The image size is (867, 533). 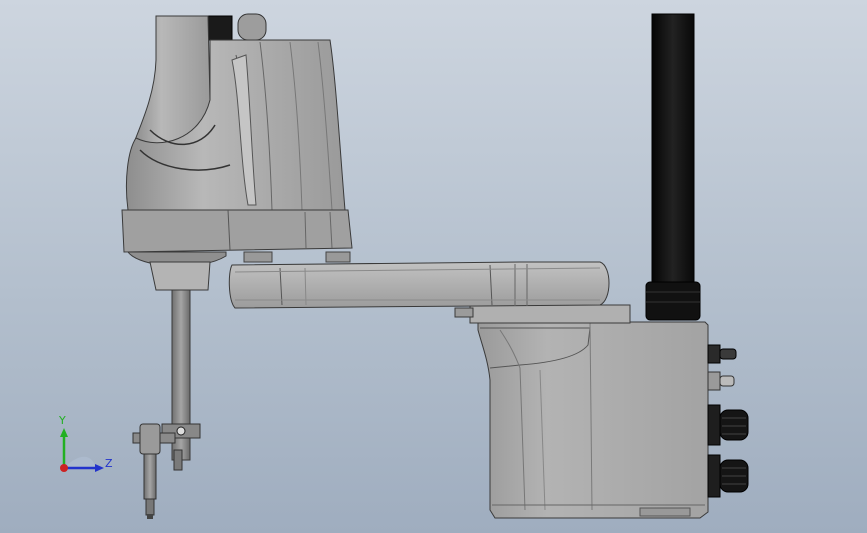 I want to click on end-effector-tool, so click(x=154, y=471).